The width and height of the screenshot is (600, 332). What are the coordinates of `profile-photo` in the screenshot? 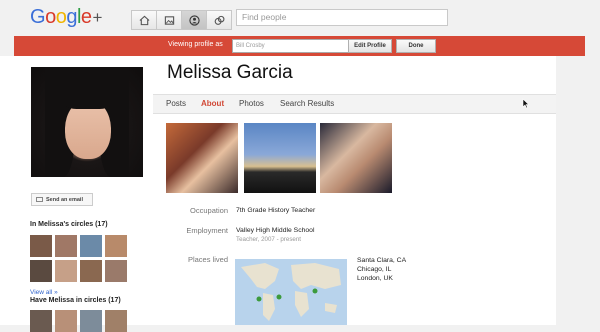 It's located at (87, 122).